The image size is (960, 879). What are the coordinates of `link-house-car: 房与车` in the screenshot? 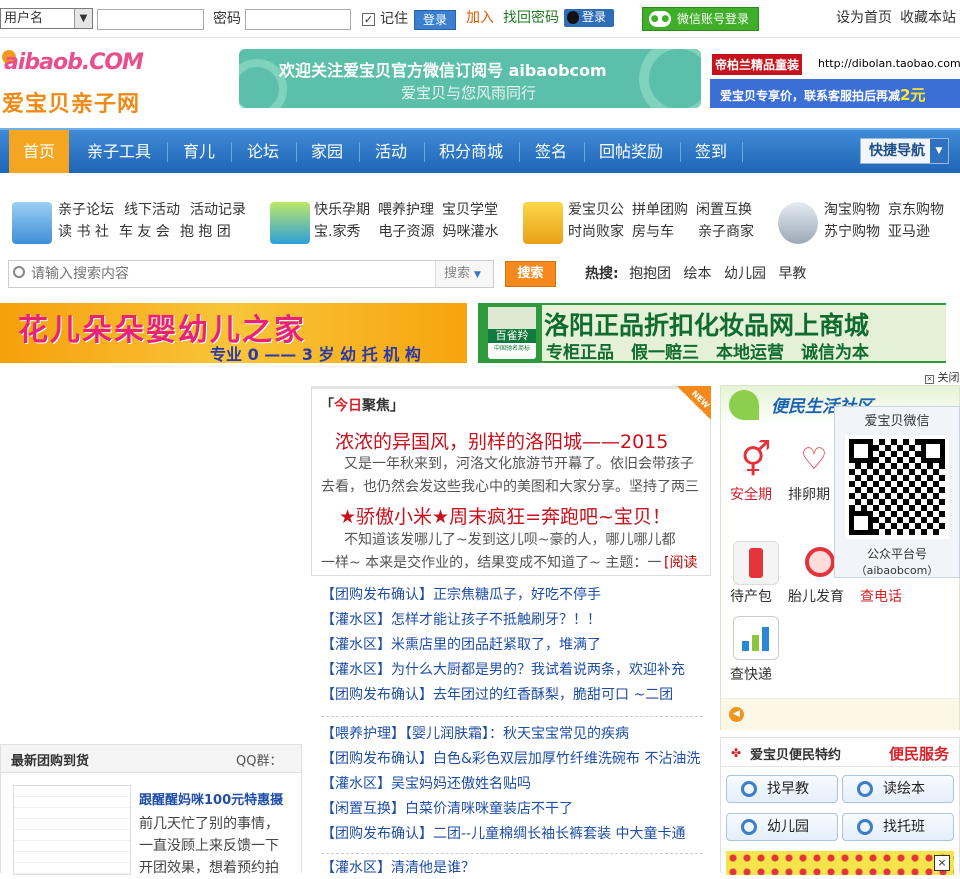 It's located at (653, 232).